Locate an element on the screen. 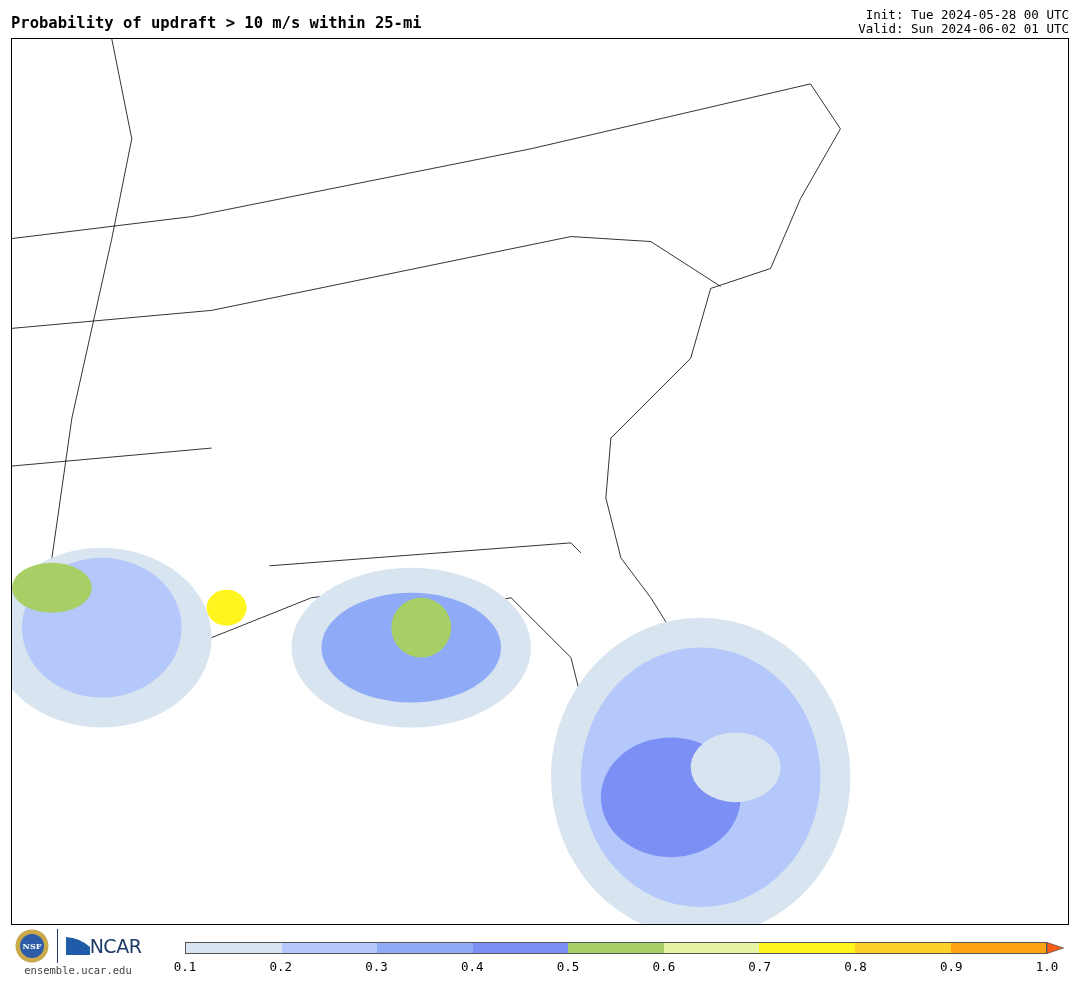 The height and width of the screenshot is (988, 1080). swoosh-icon is located at coordinates (77, 946).